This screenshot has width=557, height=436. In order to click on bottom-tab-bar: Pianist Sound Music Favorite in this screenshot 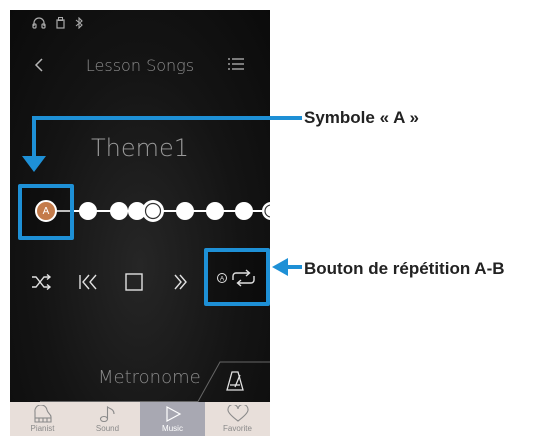, I will do `click(140, 419)`.